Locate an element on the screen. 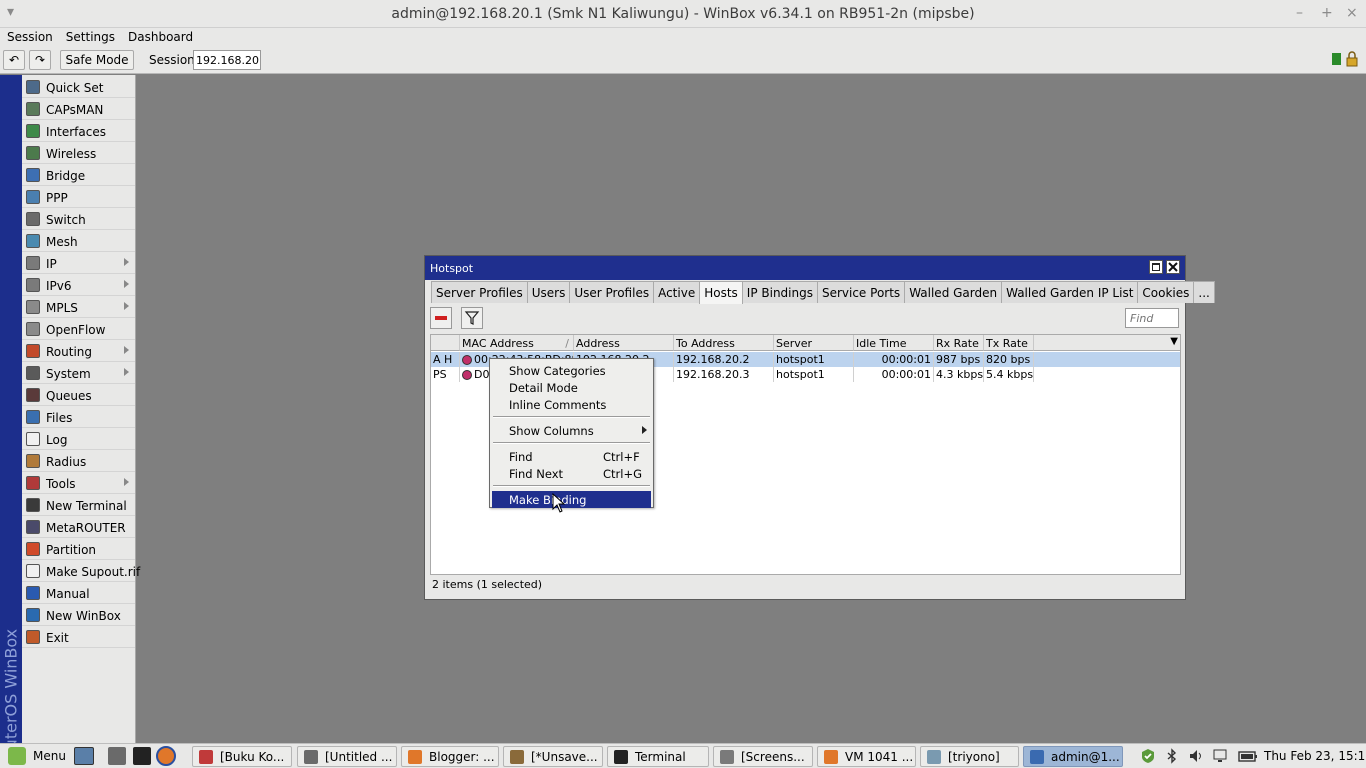  menu-settings: Settings is located at coordinates (90, 36).